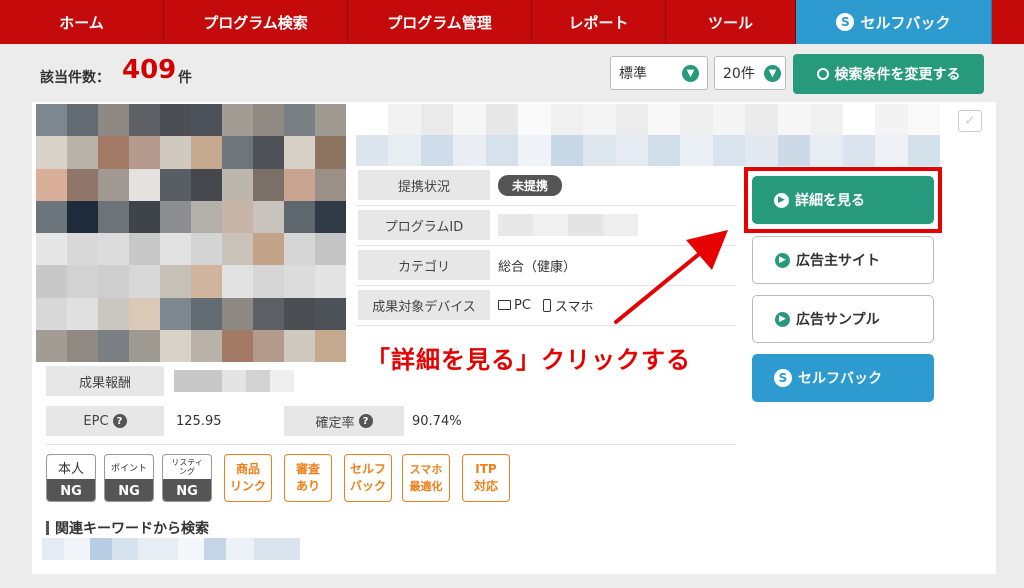 This screenshot has height=588, width=1024. I want to click on advertiser-site-label: 広告主サイト, so click(838, 261).